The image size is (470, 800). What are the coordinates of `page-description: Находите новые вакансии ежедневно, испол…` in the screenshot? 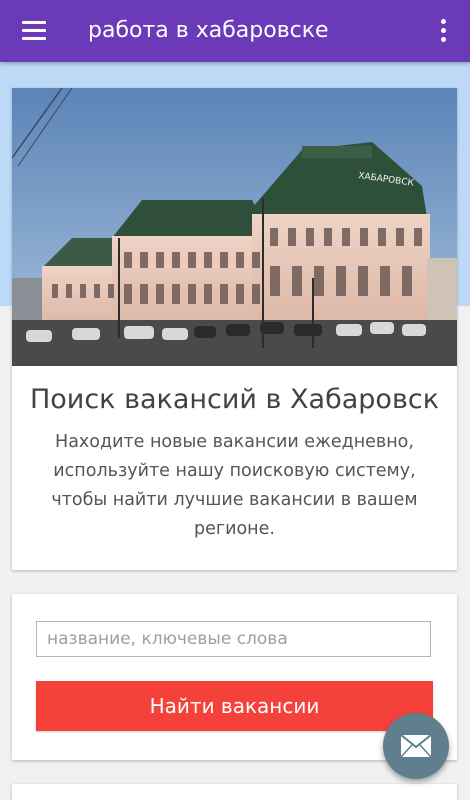 It's located at (234, 485).